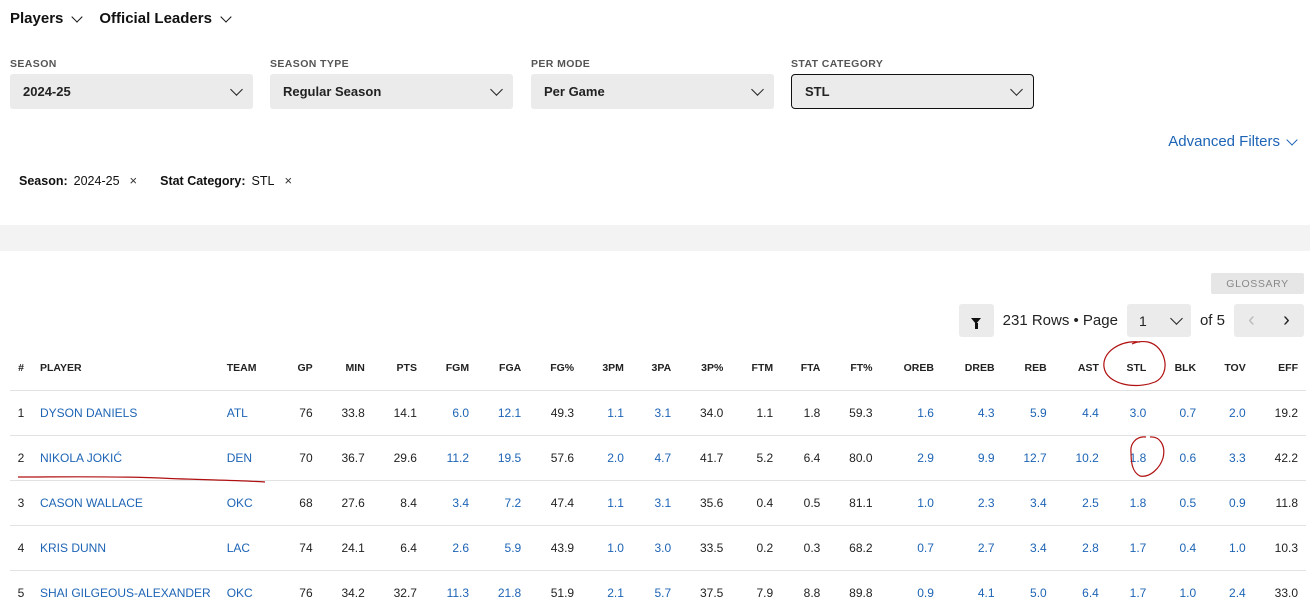 The height and width of the screenshot is (612, 1310). I want to click on cell-ast: 10.2, so click(1080, 457).